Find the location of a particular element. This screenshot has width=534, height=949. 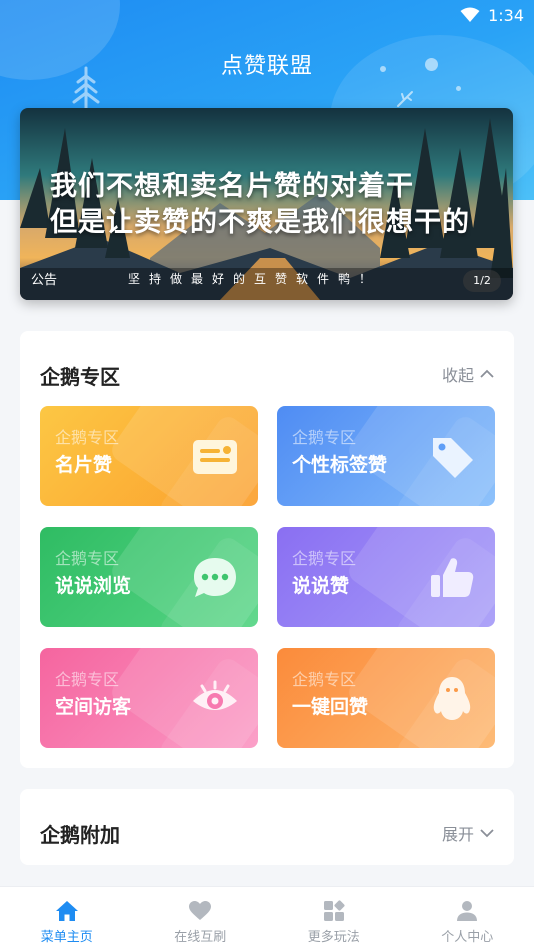

home-icon is located at coordinates (66, 911).